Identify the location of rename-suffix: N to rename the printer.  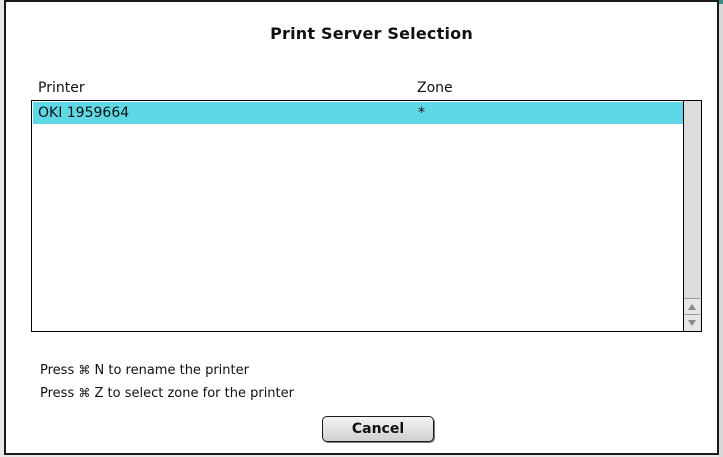
(171, 370).